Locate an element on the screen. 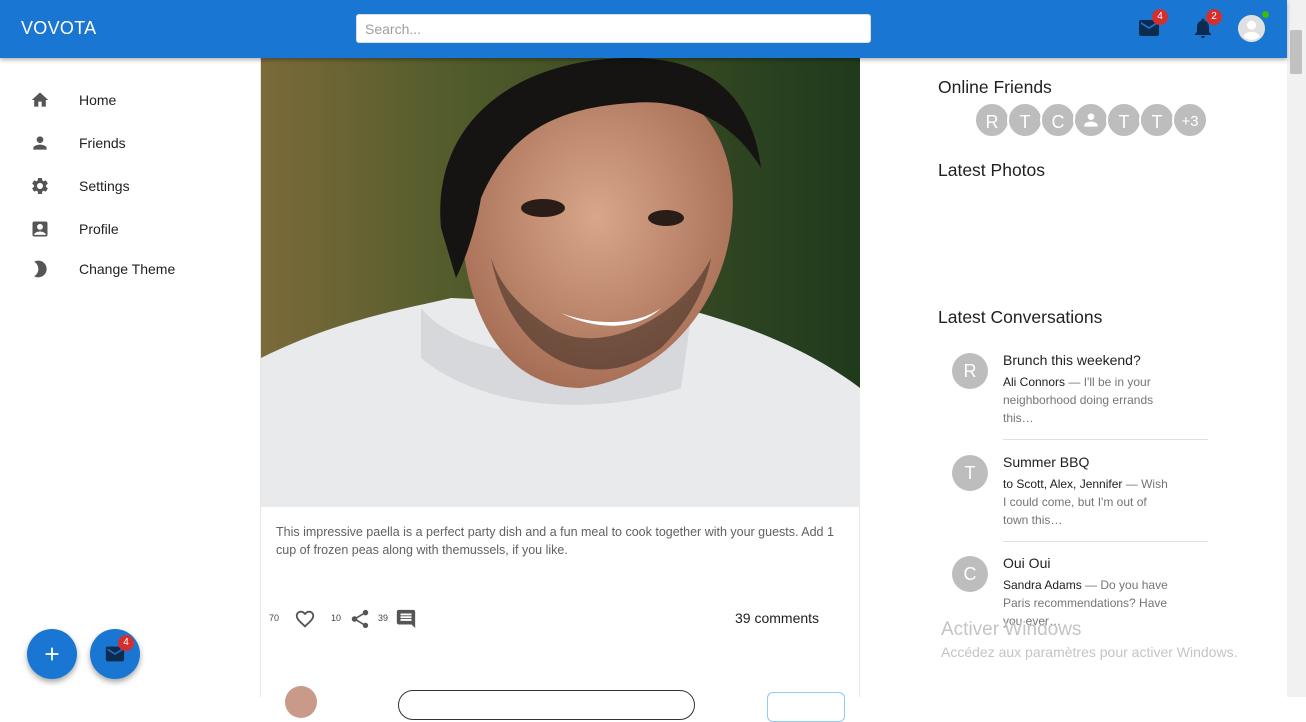  add-post-button is located at coordinates (52, 654).